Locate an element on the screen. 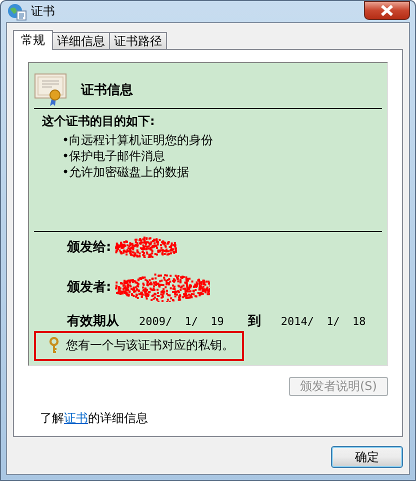  field-label: 颁发给: is located at coordinates (89, 247).